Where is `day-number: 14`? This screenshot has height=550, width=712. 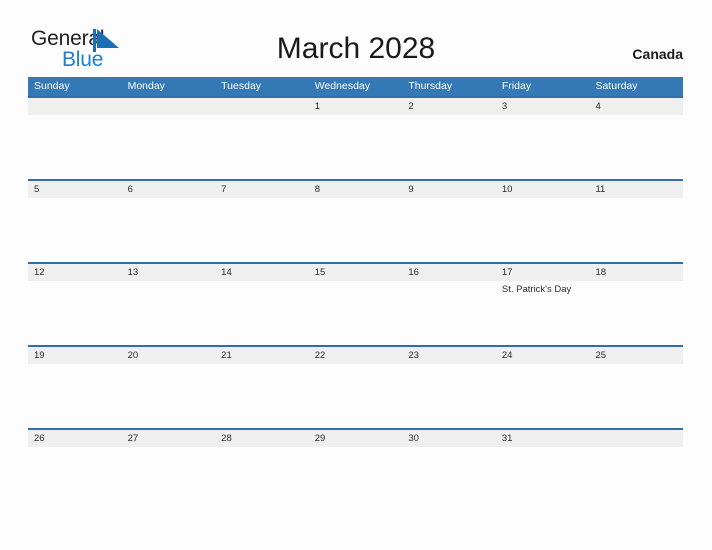 day-number: 14 is located at coordinates (262, 272).